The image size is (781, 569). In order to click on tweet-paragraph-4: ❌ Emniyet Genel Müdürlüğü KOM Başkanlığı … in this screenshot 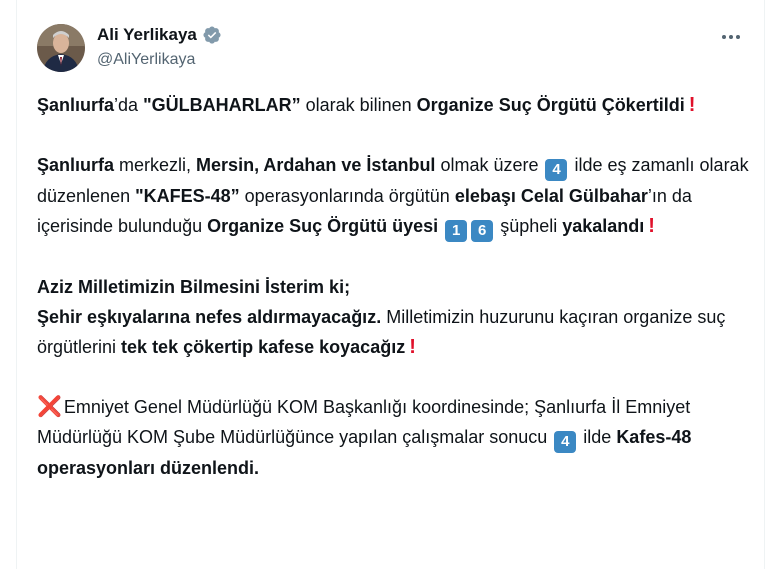, I will do `click(393, 437)`.